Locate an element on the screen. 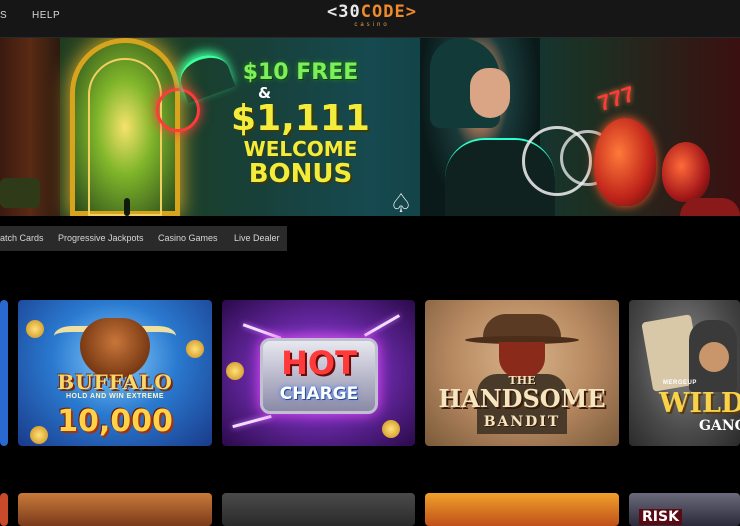 This screenshot has height=526, width=740. game-title: WILD C is located at coordinates (699, 403).